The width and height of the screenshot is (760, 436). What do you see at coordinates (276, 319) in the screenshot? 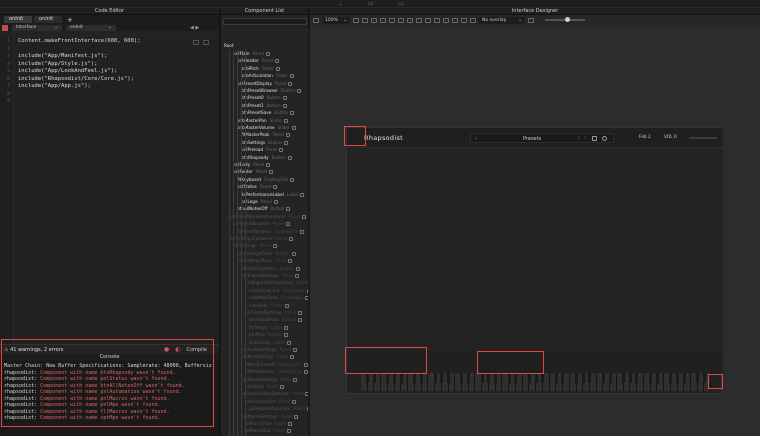
I see `tree-item: btnGlobalAuto Button` at bounding box center [276, 319].